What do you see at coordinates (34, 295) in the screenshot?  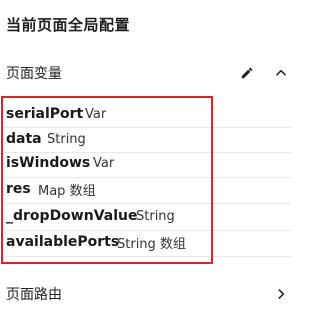 I see `page-route-label: 页面路由` at bounding box center [34, 295].